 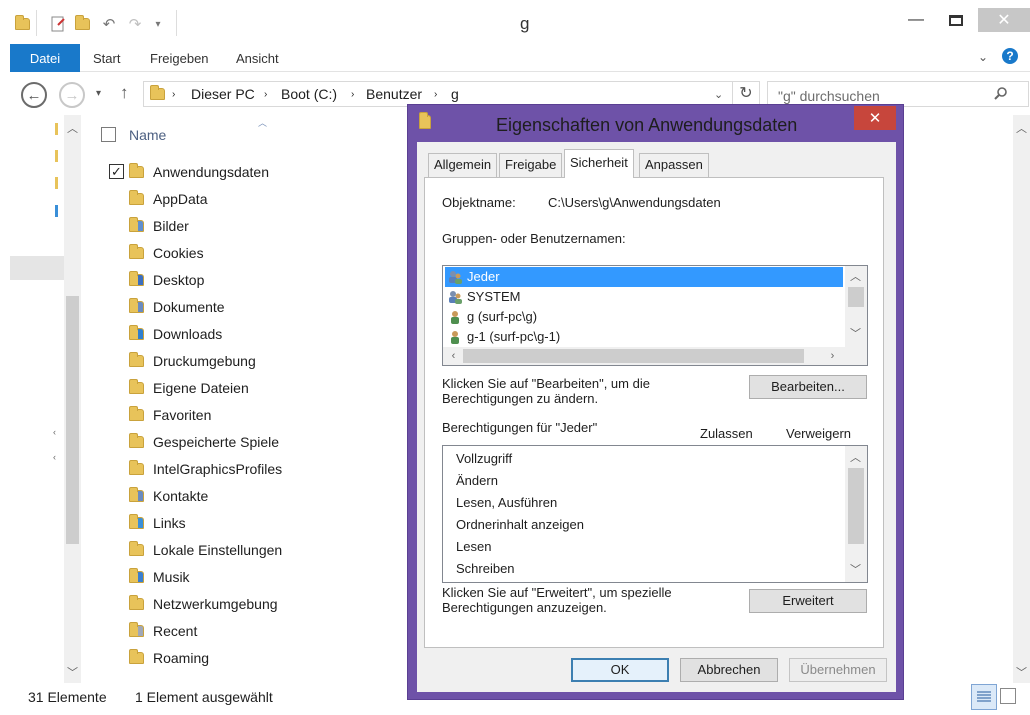 What do you see at coordinates (135, 24) in the screenshot?
I see `redo-icon: ↷` at bounding box center [135, 24].